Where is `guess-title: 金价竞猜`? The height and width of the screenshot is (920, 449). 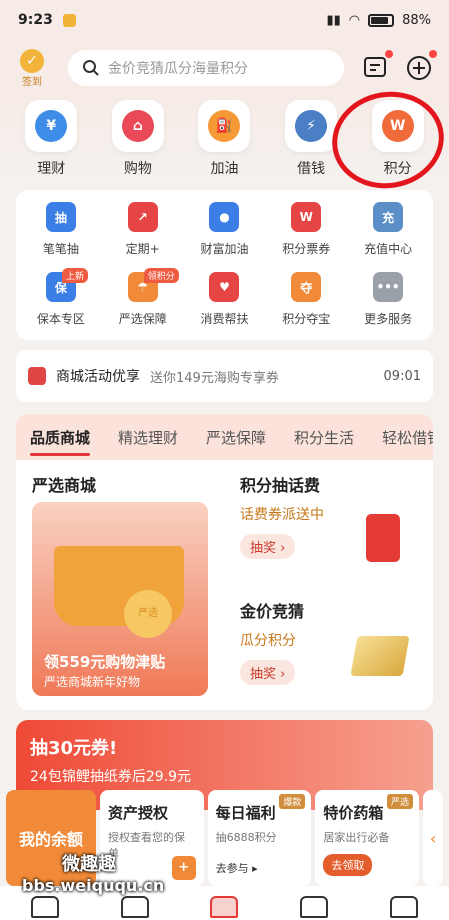 guess-title: 金价竞猜 is located at coordinates (272, 611).